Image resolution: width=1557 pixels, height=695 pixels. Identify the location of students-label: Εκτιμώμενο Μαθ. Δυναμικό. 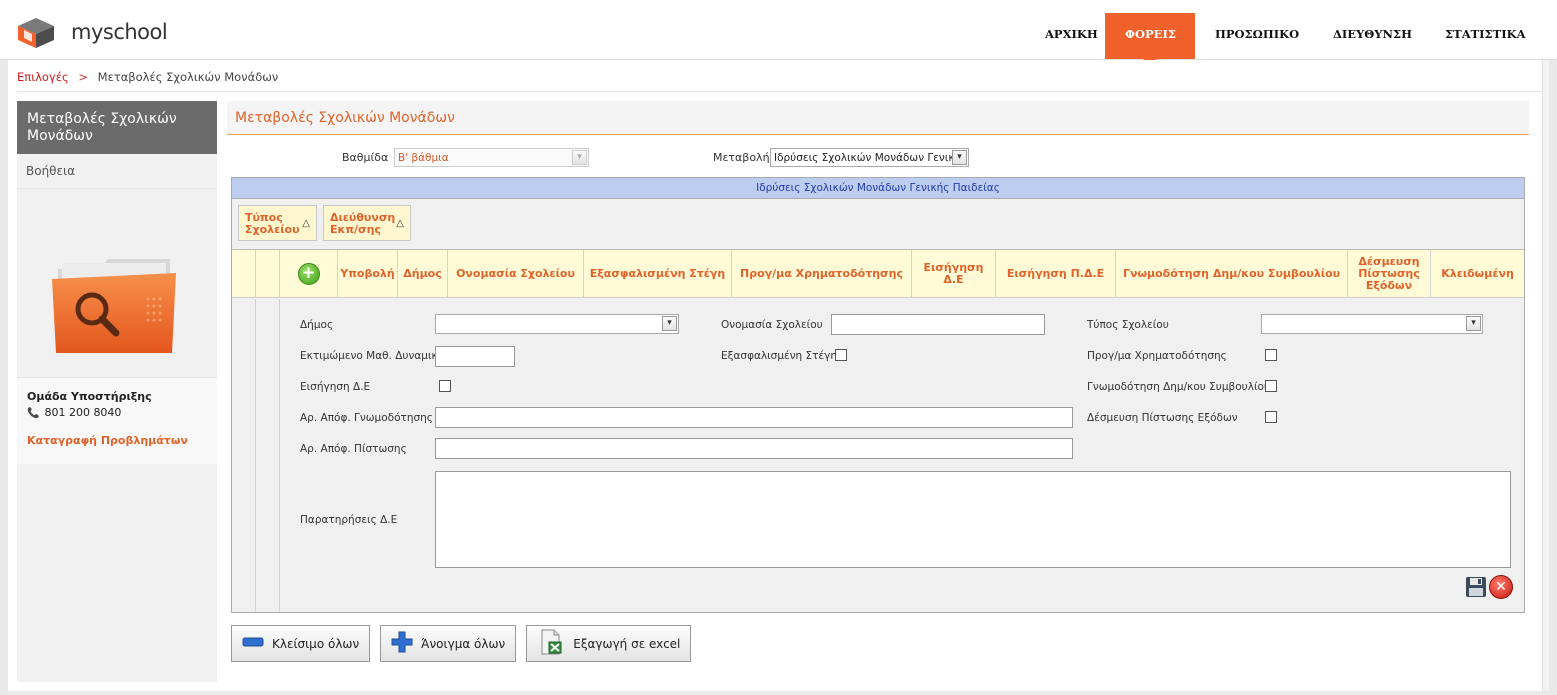
(372, 356).